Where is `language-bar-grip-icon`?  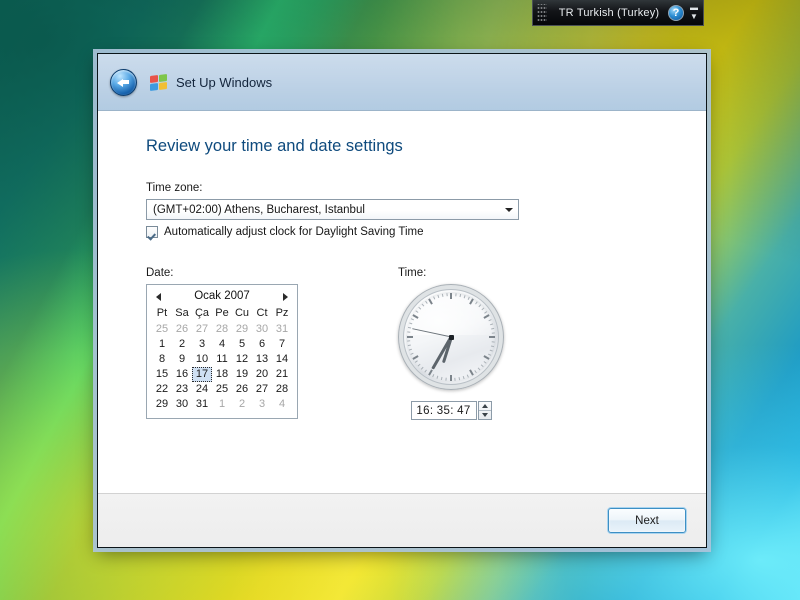 language-bar-grip-icon is located at coordinates (542, 12).